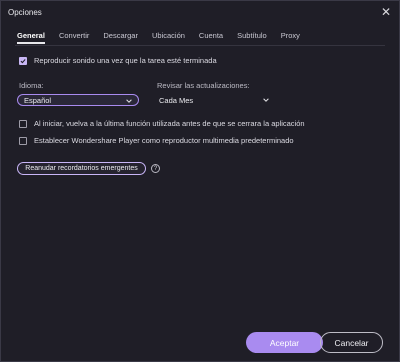 The width and height of the screenshot is (400, 362). I want to click on default-player-checkbox, so click(23, 140).